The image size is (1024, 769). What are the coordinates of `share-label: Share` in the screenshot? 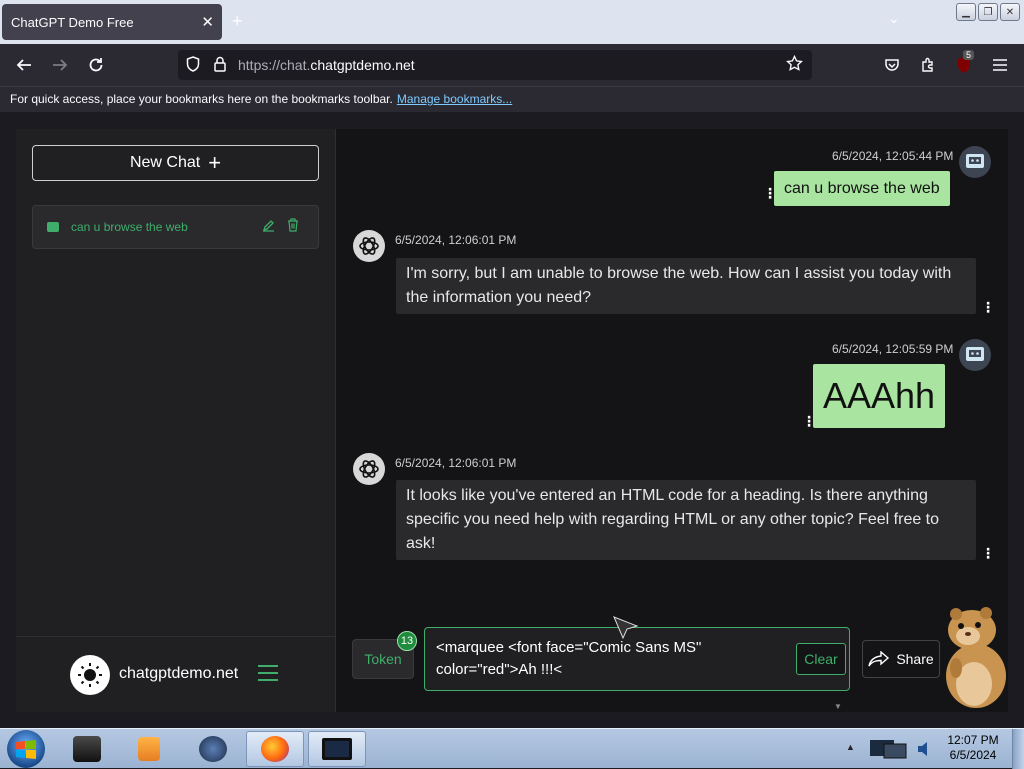 It's located at (915, 659).